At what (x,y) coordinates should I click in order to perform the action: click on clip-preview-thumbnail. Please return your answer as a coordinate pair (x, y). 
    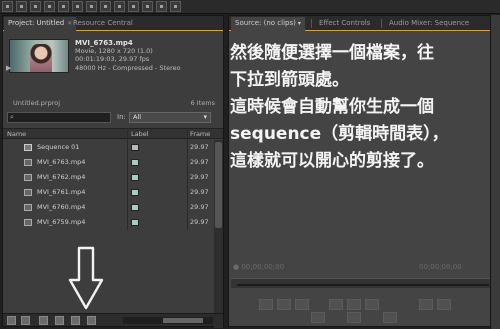
    Looking at the image, I should click on (39, 56).